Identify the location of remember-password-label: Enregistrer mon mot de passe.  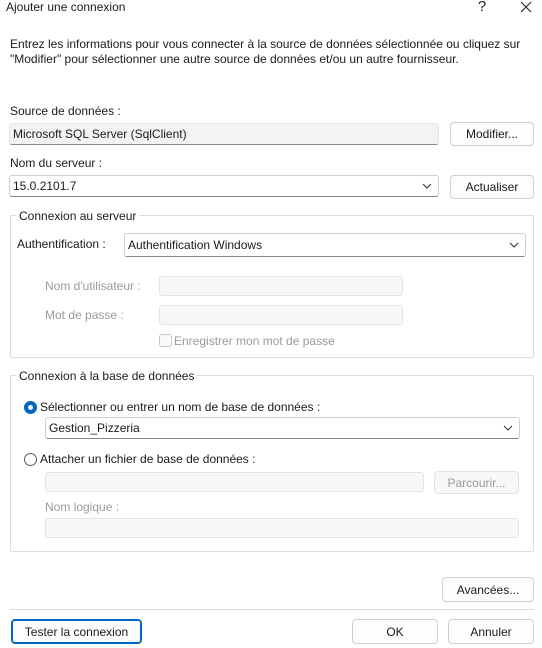
(254, 341).